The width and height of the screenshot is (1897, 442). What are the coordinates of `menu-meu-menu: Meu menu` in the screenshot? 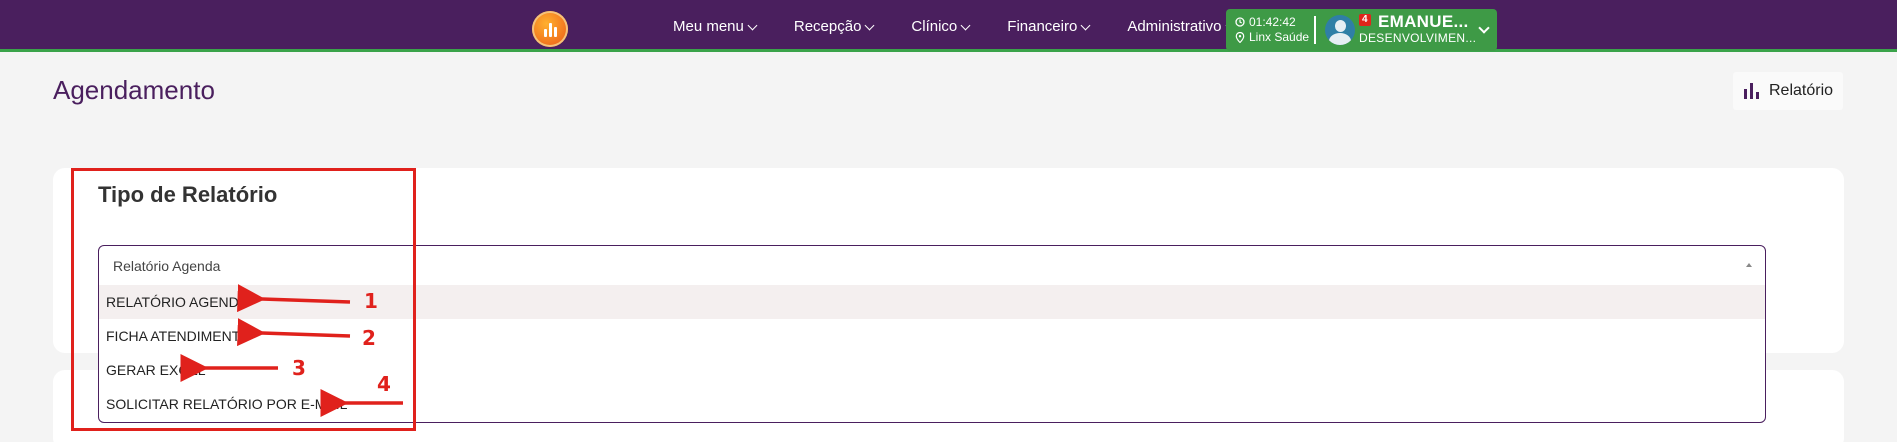 It's located at (715, 27).